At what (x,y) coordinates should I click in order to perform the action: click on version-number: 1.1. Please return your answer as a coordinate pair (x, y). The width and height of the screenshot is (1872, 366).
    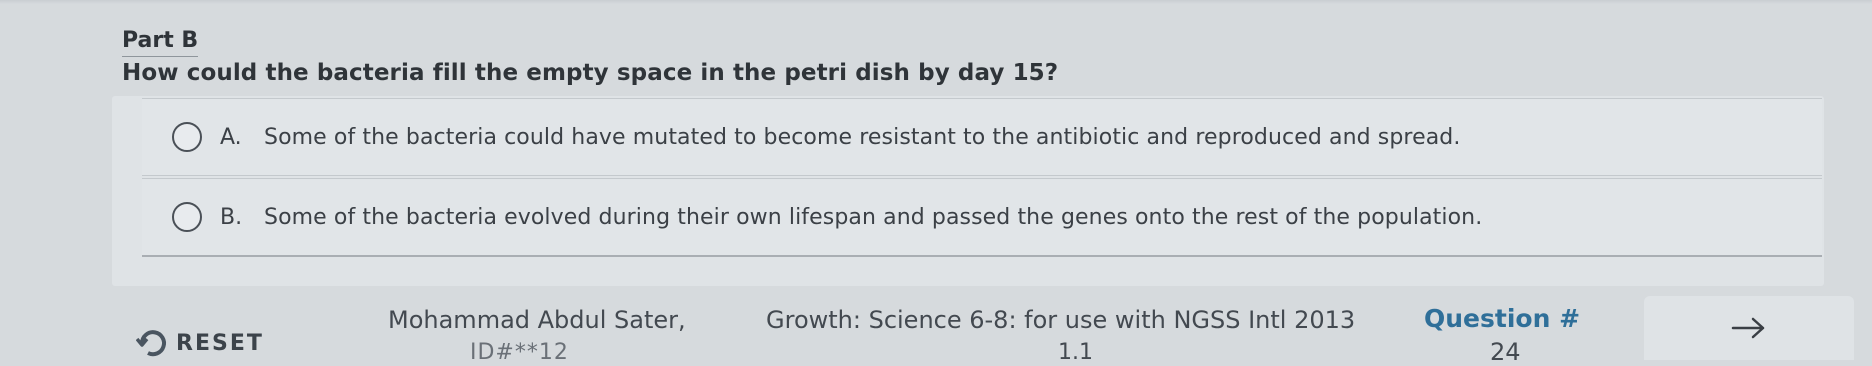
    Looking at the image, I should click on (1075, 352).